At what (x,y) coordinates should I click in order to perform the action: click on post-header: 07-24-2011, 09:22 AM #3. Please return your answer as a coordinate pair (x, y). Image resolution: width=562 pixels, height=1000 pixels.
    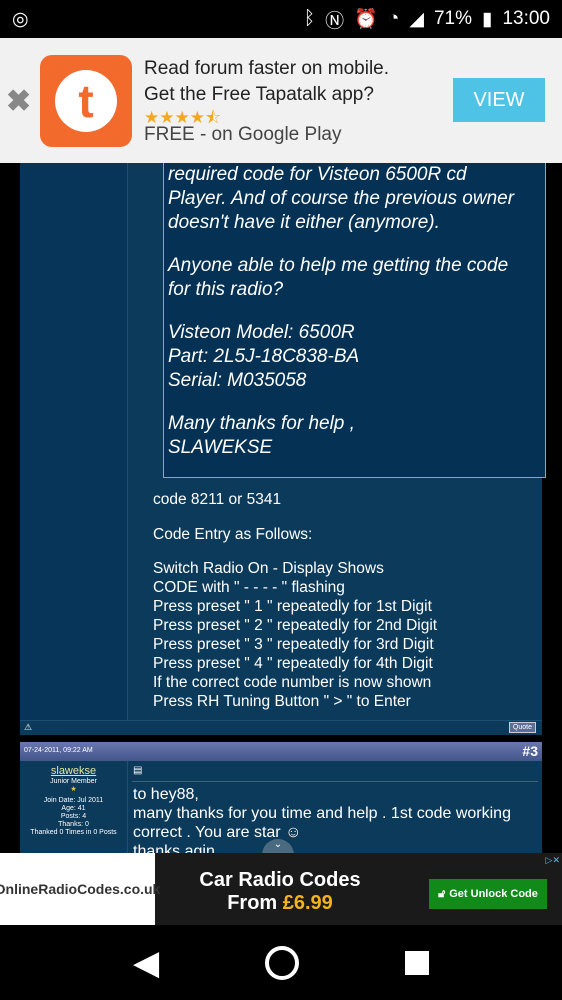
    Looking at the image, I should click on (281, 751).